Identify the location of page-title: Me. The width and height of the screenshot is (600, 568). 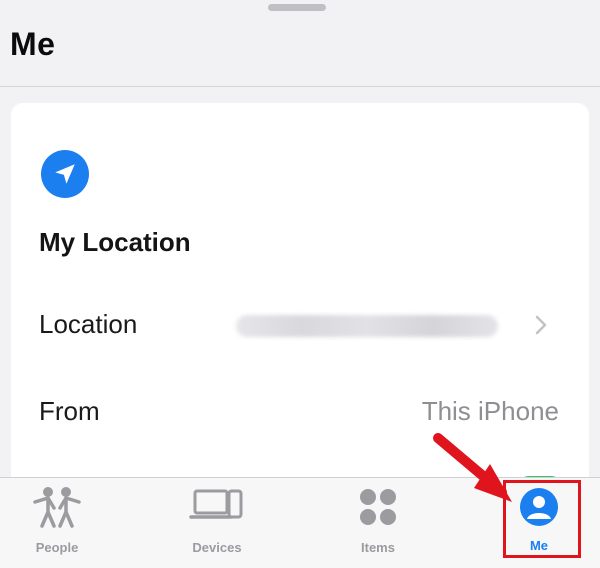
(33, 44).